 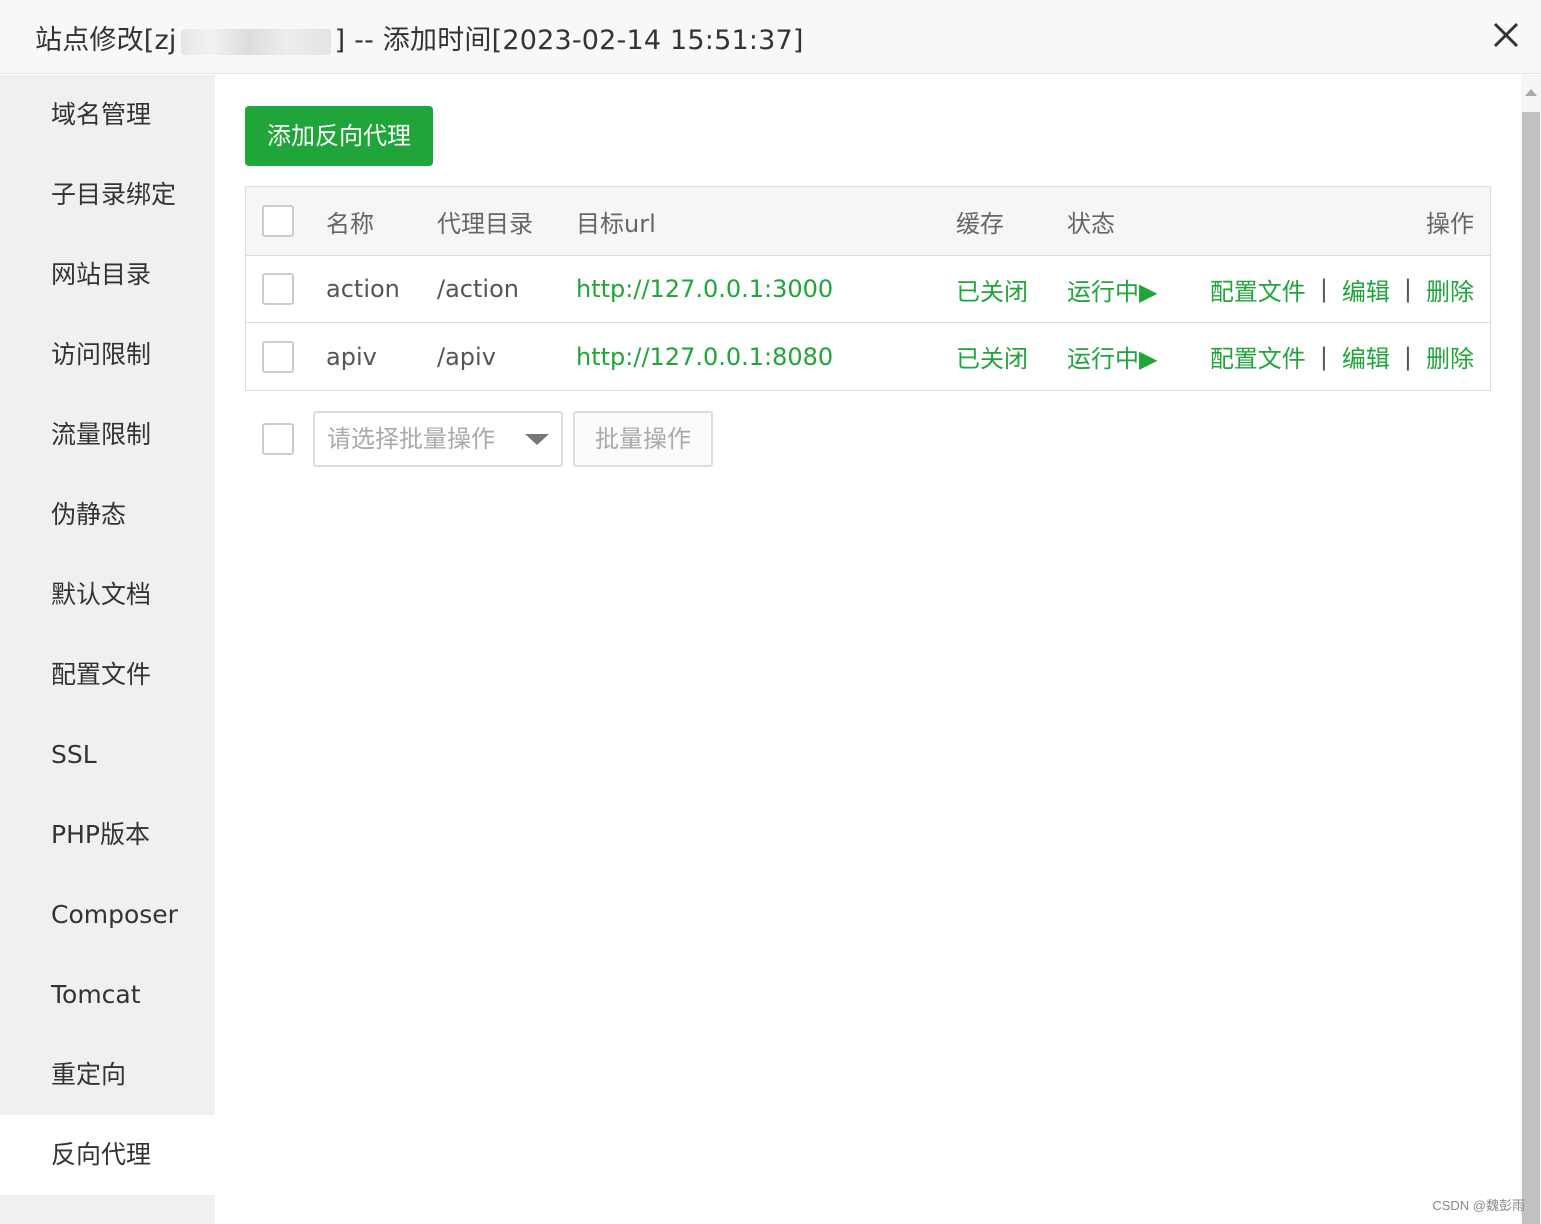 What do you see at coordinates (351, 356) in the screenshot?
I see `row-name: apiv` at bounding box center [351, 356].